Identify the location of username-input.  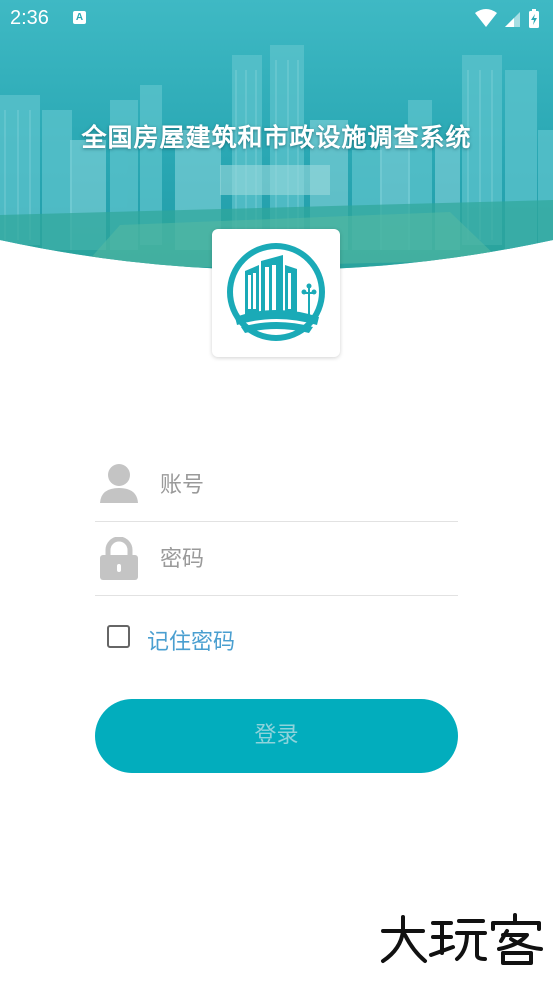
(305, 485).